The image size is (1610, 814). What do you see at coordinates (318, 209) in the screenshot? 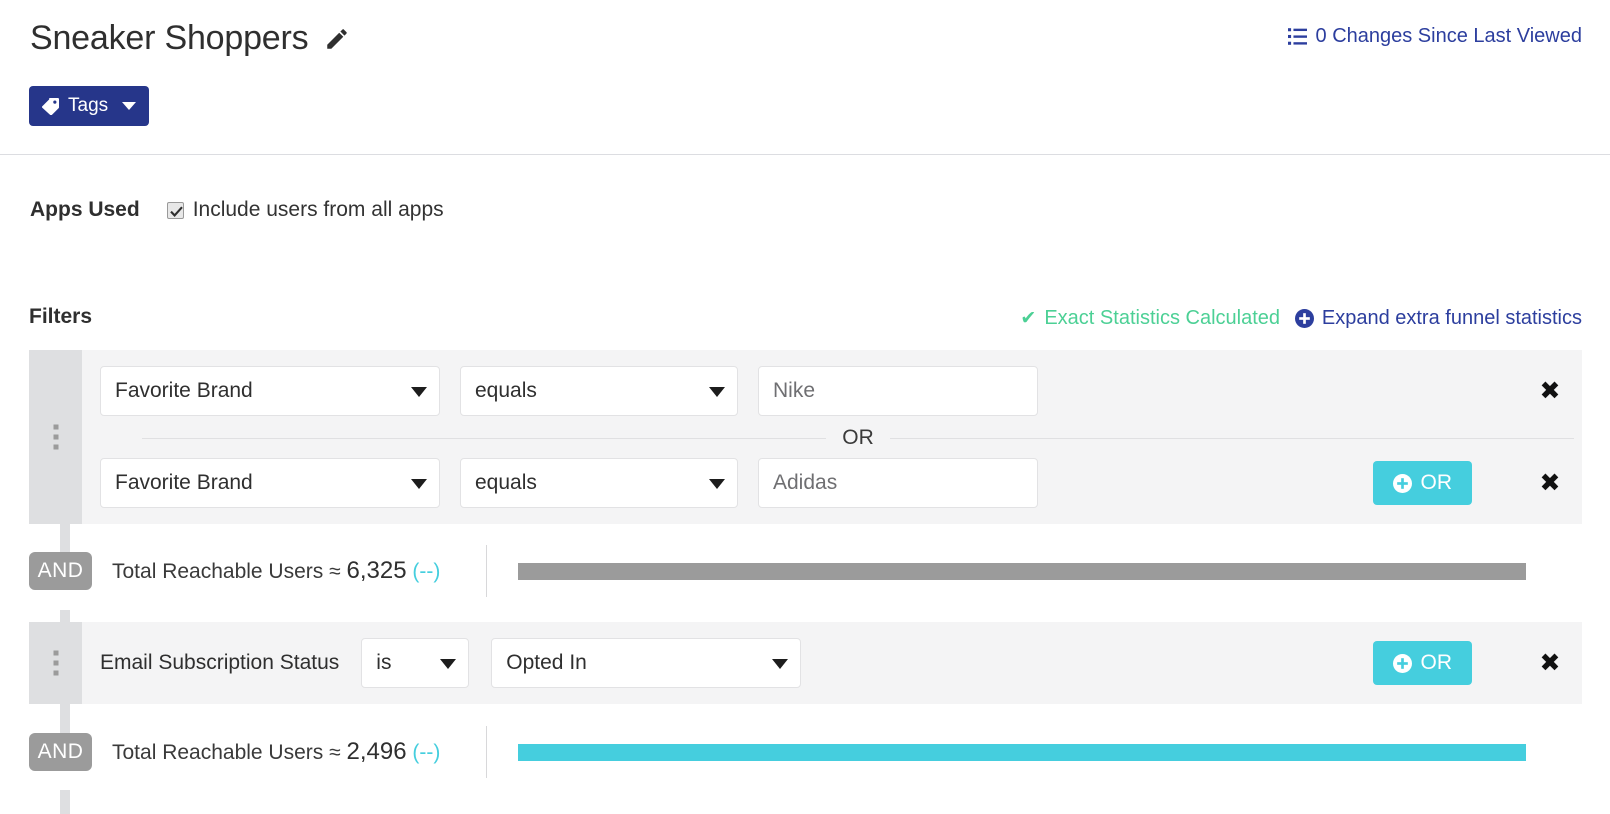
I see `include-all-apps-label: Include users from all apps` at bounding box center [318, 209].